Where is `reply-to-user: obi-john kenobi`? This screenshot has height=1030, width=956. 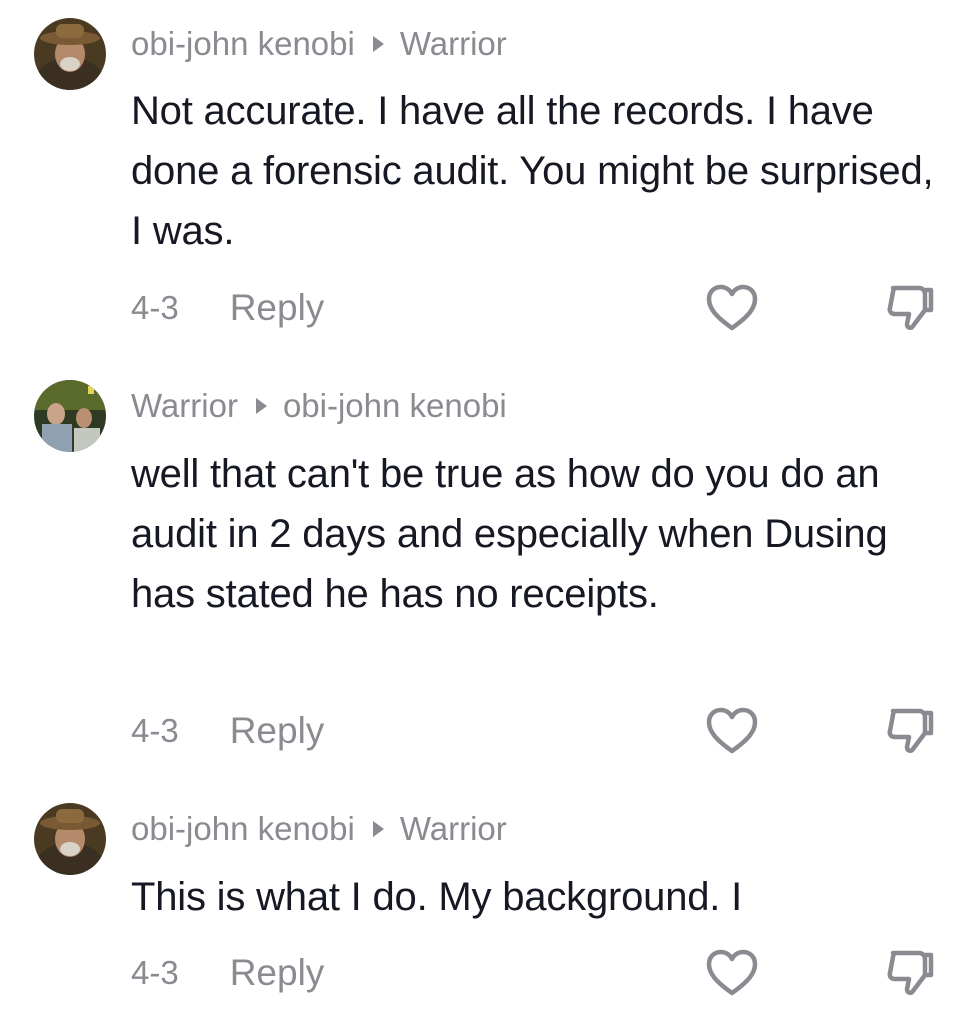
reply-to-user: obi-john kenobi is located at coordinates (395, 406).